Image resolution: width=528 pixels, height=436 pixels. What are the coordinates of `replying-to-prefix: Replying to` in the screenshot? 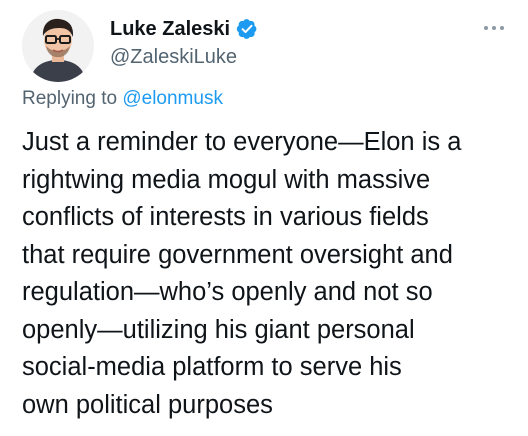 It's located at (70, 98).